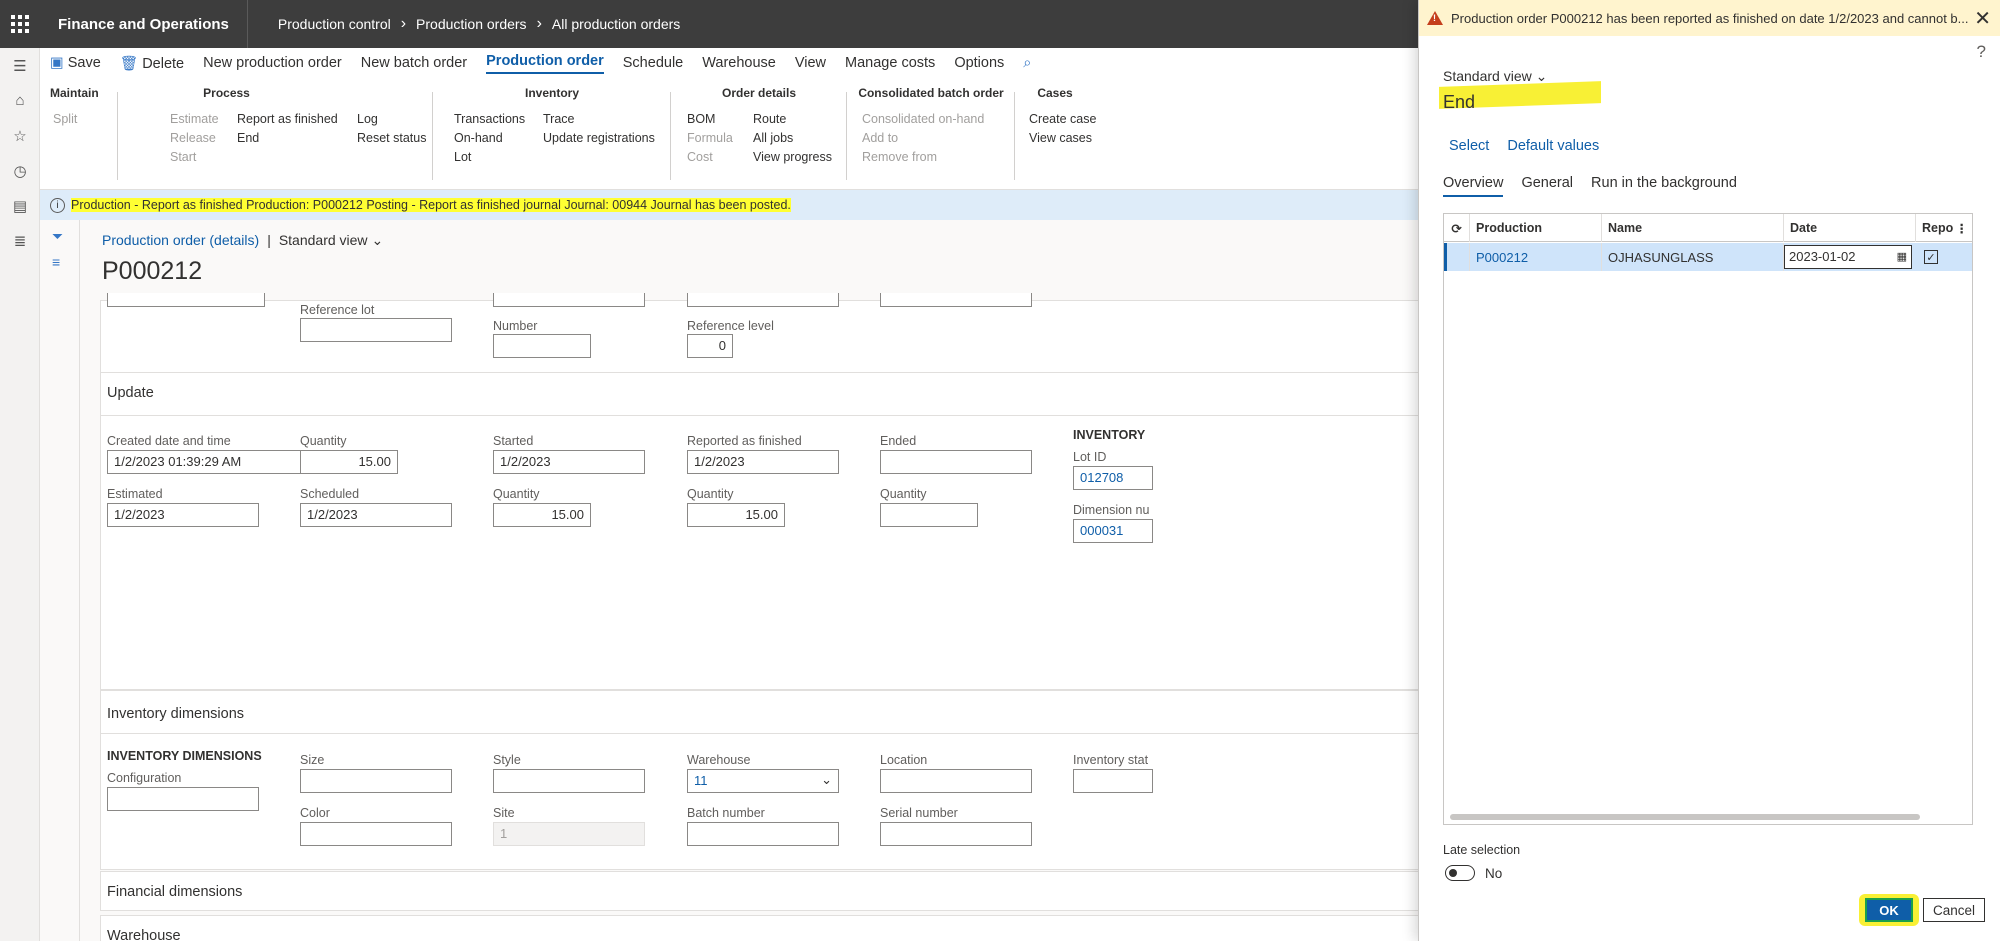 This screenshot has width=2000, height=941. What do you see at coordinates (792, 157) in the screenshot?
I see `view-progress-button: View progress` at bounding box center [792, 157].